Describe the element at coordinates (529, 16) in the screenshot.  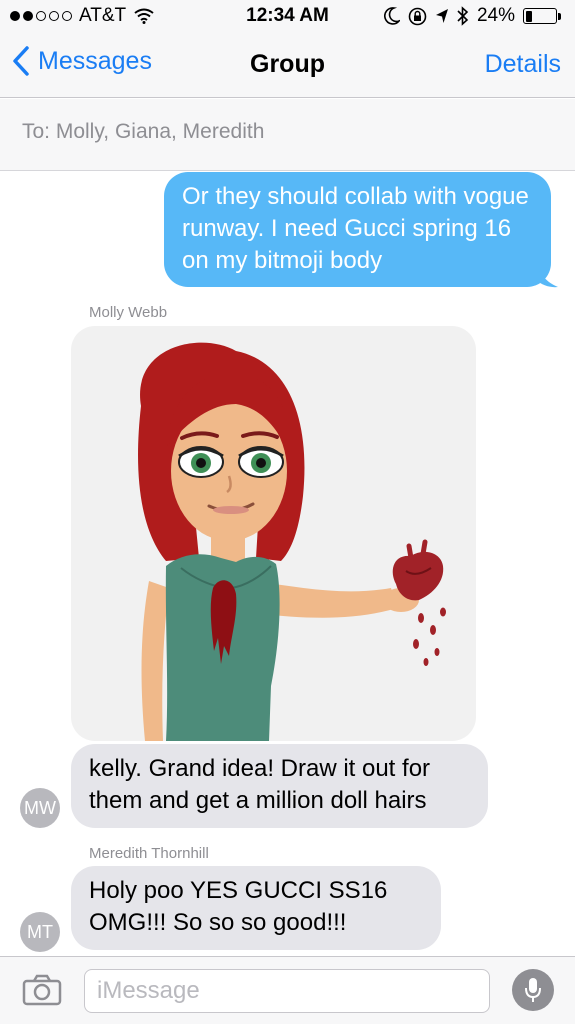
I see `battery-fill` at that location.